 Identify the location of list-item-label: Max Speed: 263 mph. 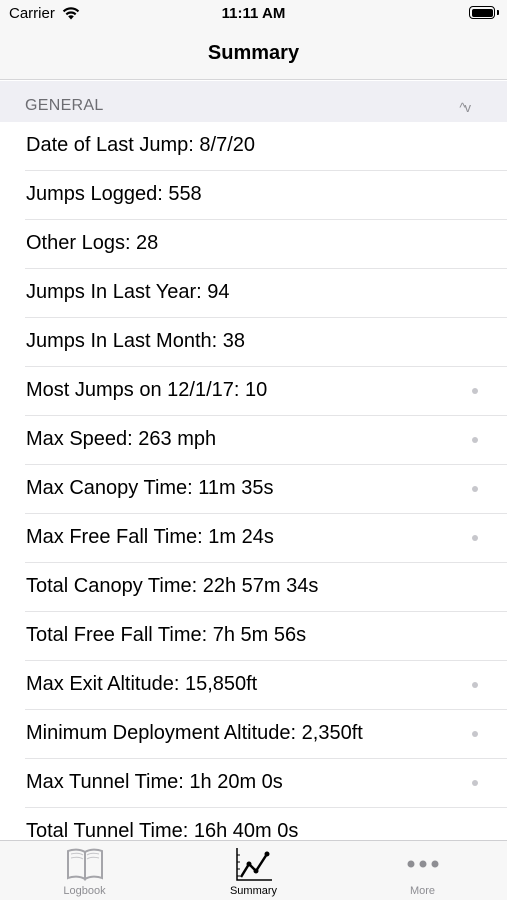
(121, 439).